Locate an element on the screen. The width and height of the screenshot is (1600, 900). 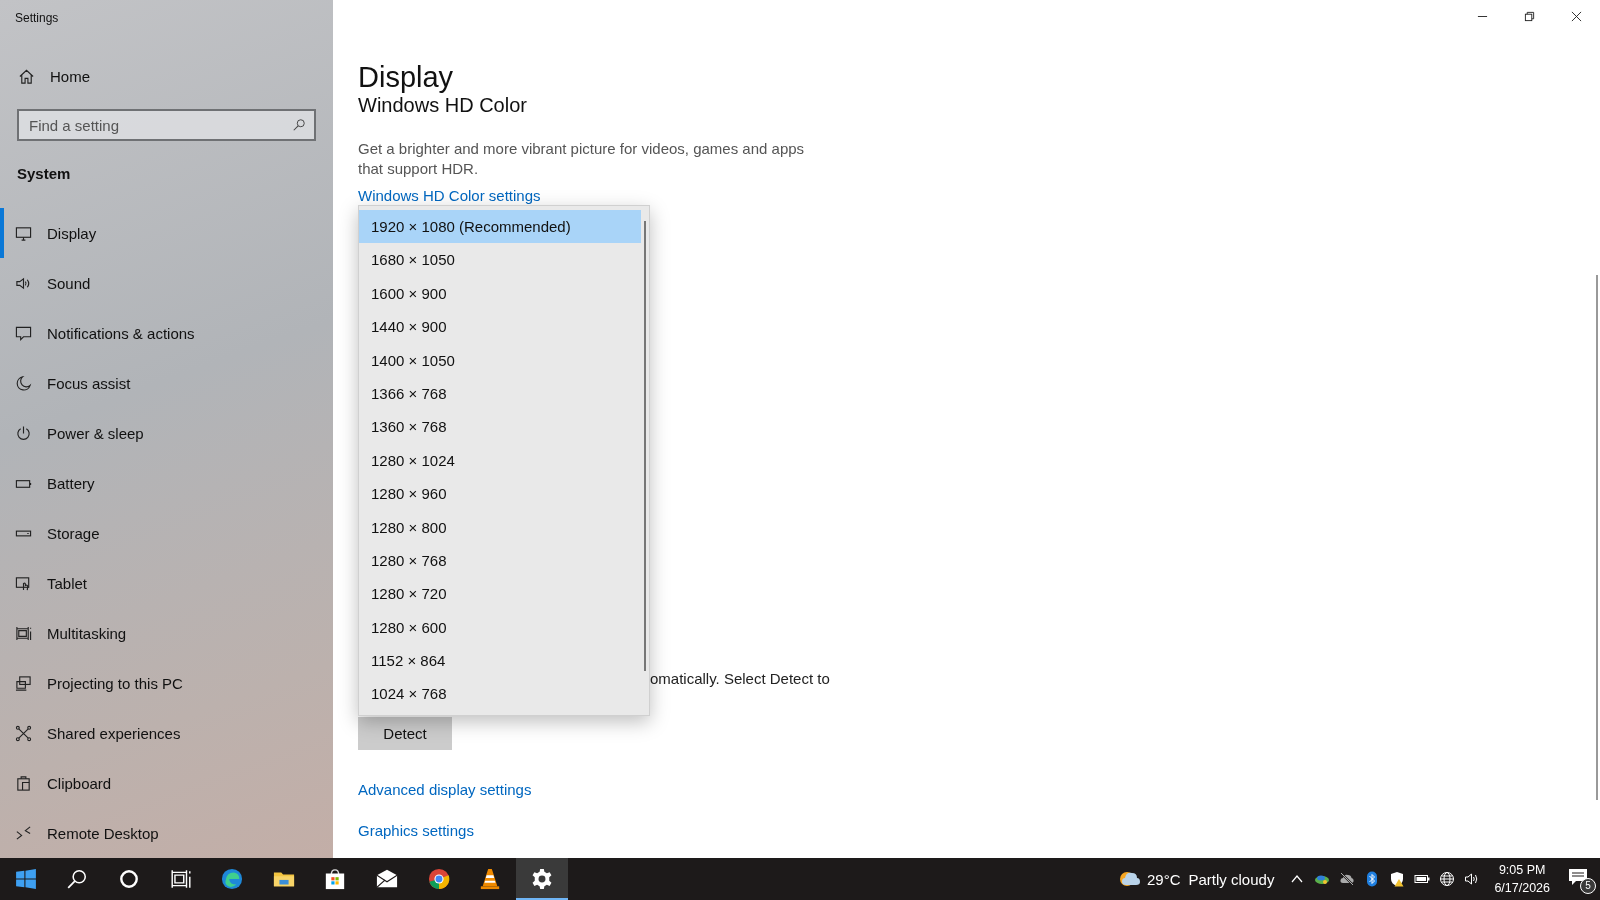
scrollbar is located at coordinates (1597, 537).